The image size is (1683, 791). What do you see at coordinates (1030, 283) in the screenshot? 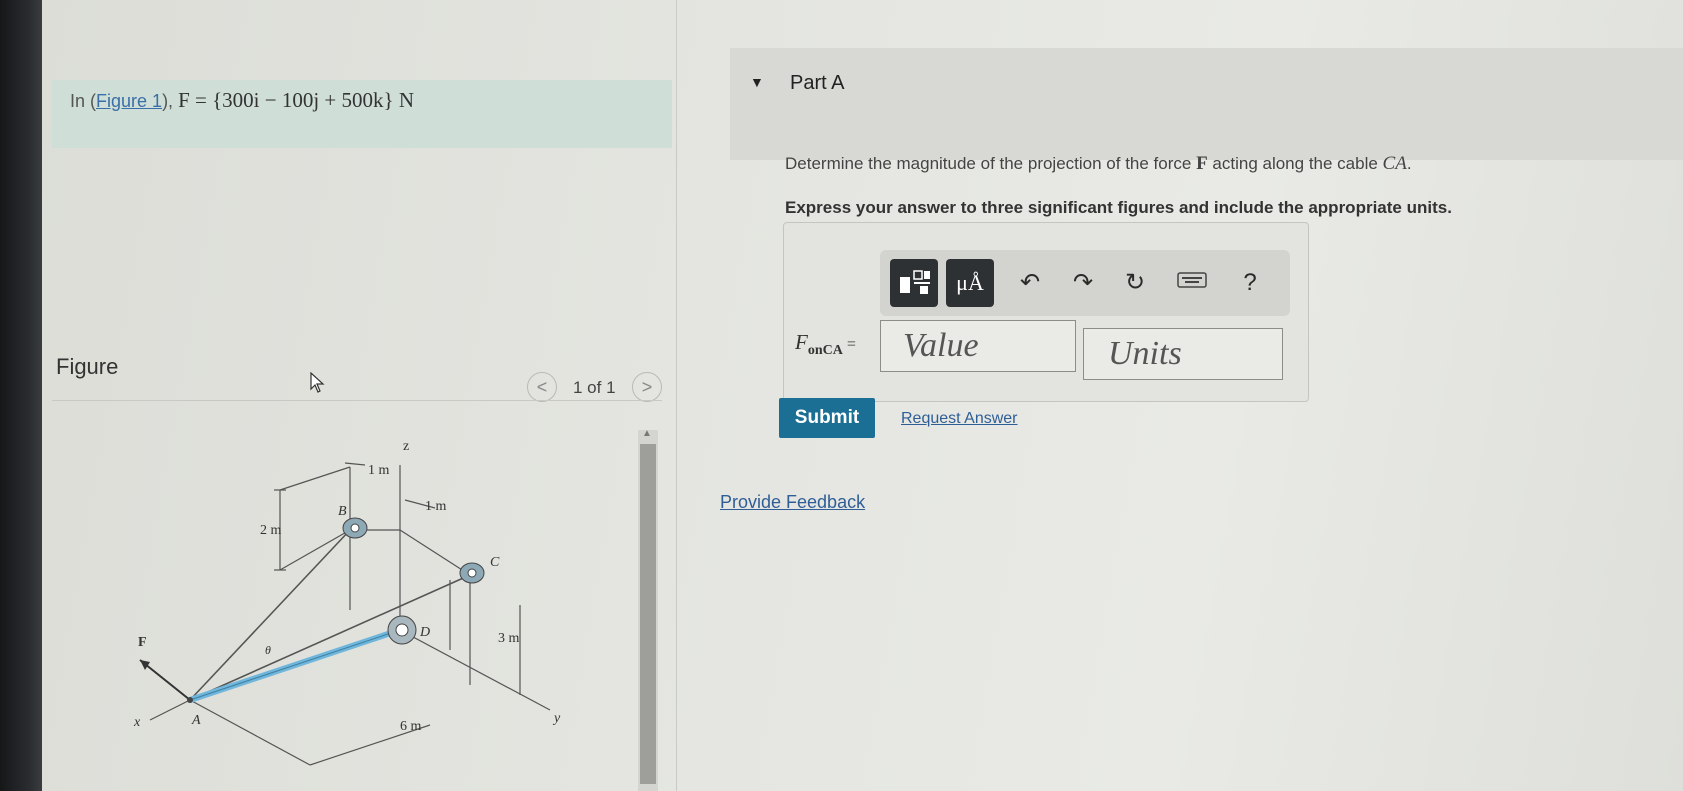
I see `undo-icon: ↶` at bounding box center [1030, 283].